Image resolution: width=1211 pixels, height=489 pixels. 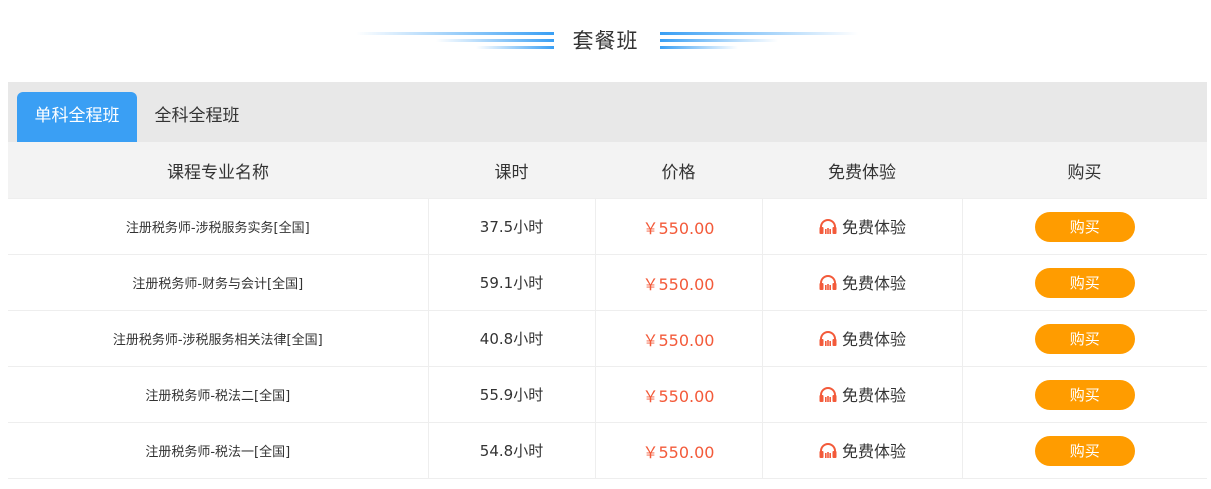 I want to click on course-name: 注册税务师-财务与会计[全国], so click(x=218, y=282).